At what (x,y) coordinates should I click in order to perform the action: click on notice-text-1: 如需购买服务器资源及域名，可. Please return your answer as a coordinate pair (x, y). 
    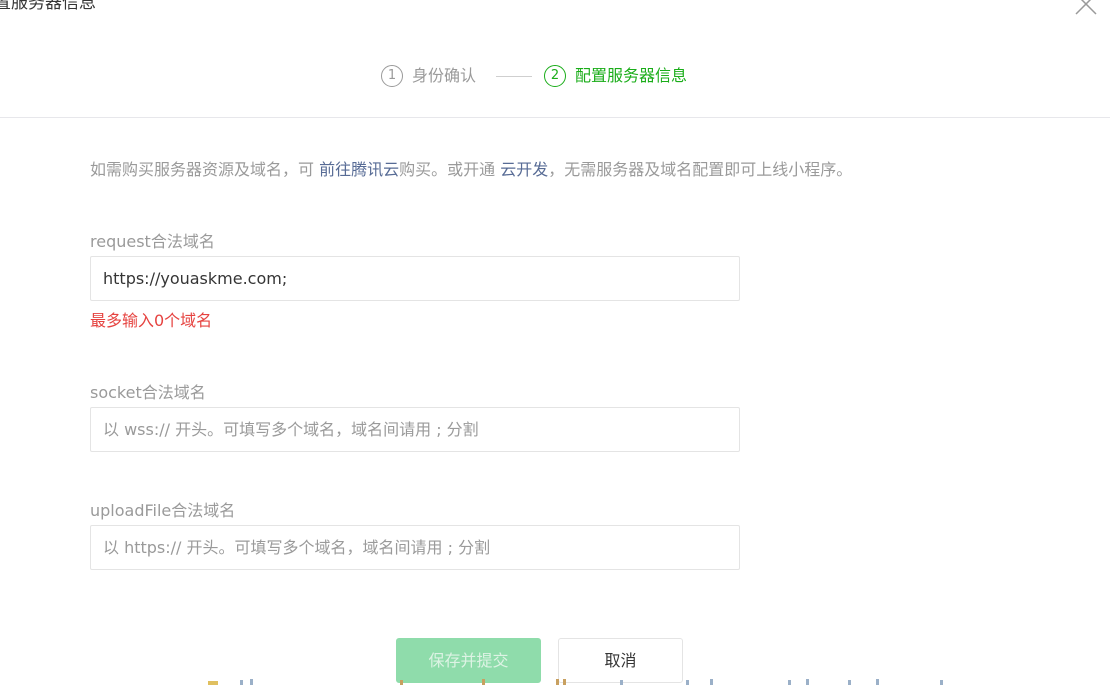
    Looking at the image, I should click on (205, 169).